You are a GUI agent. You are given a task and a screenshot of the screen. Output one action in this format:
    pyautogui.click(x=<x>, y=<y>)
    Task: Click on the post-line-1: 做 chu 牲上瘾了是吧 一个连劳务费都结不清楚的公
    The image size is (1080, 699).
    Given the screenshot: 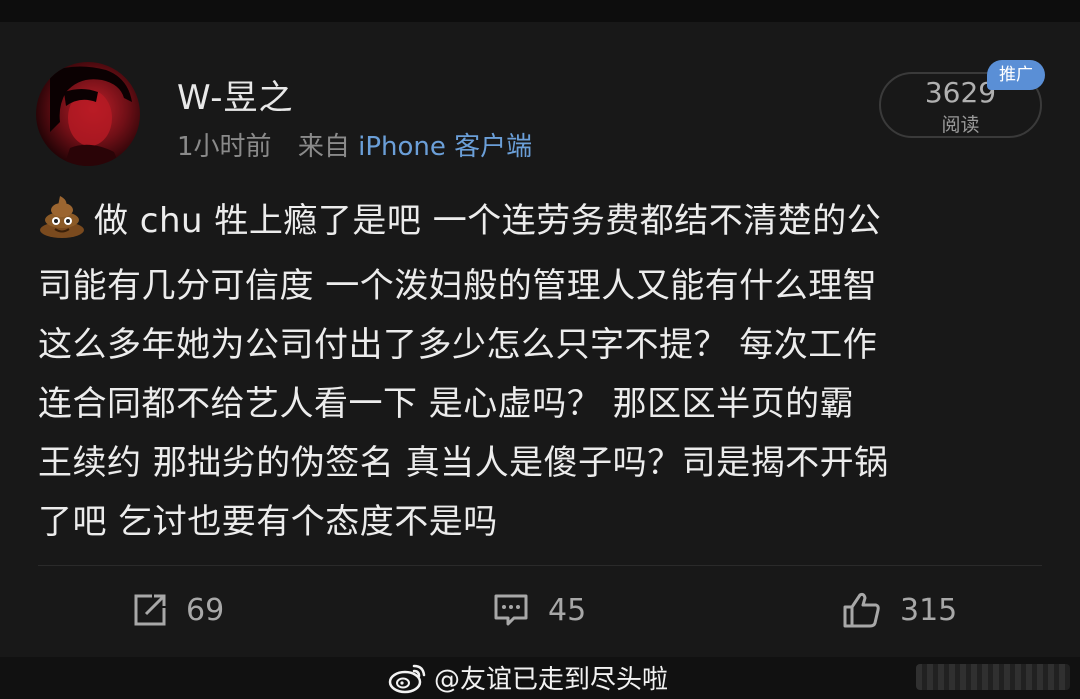 What is the action you would take?
    pyautogui.click(x=540, y=224)
    